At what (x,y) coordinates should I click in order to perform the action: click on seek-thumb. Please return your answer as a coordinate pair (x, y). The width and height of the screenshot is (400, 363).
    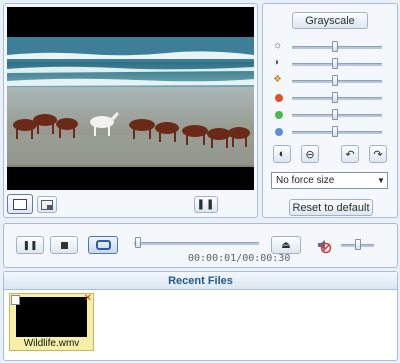
    Looking at the image, I should click on (137, 242).